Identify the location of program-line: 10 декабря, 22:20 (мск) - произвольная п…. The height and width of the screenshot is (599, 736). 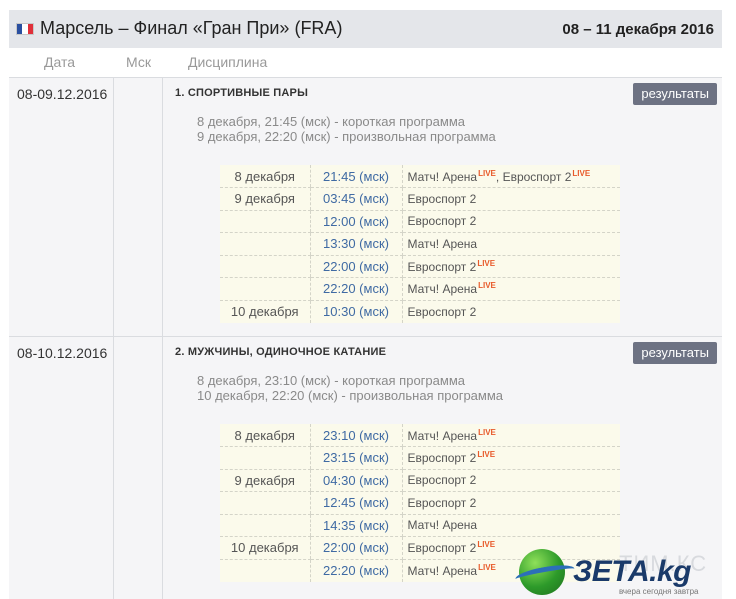
(350, 395).